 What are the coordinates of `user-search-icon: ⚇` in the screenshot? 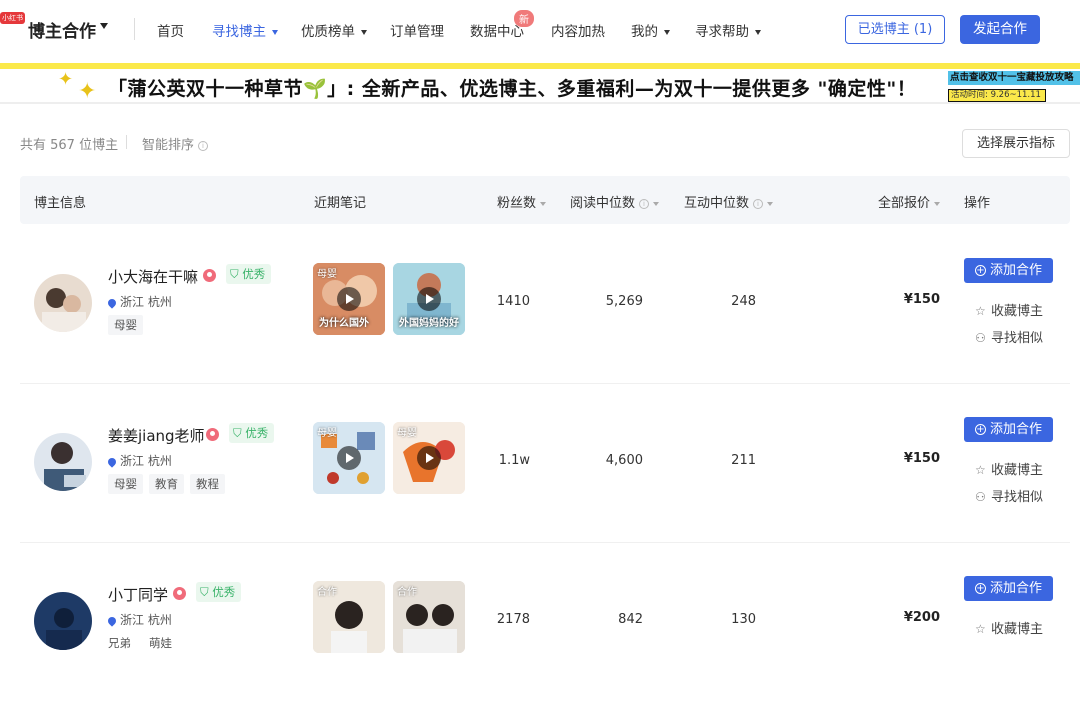 It's located at (980, 338).